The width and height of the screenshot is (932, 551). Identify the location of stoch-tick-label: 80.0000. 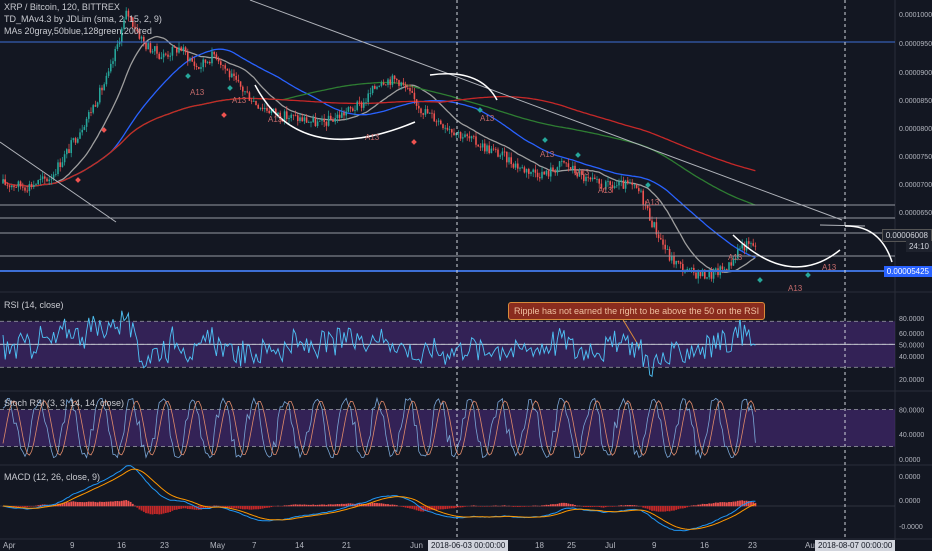
(911, 410).